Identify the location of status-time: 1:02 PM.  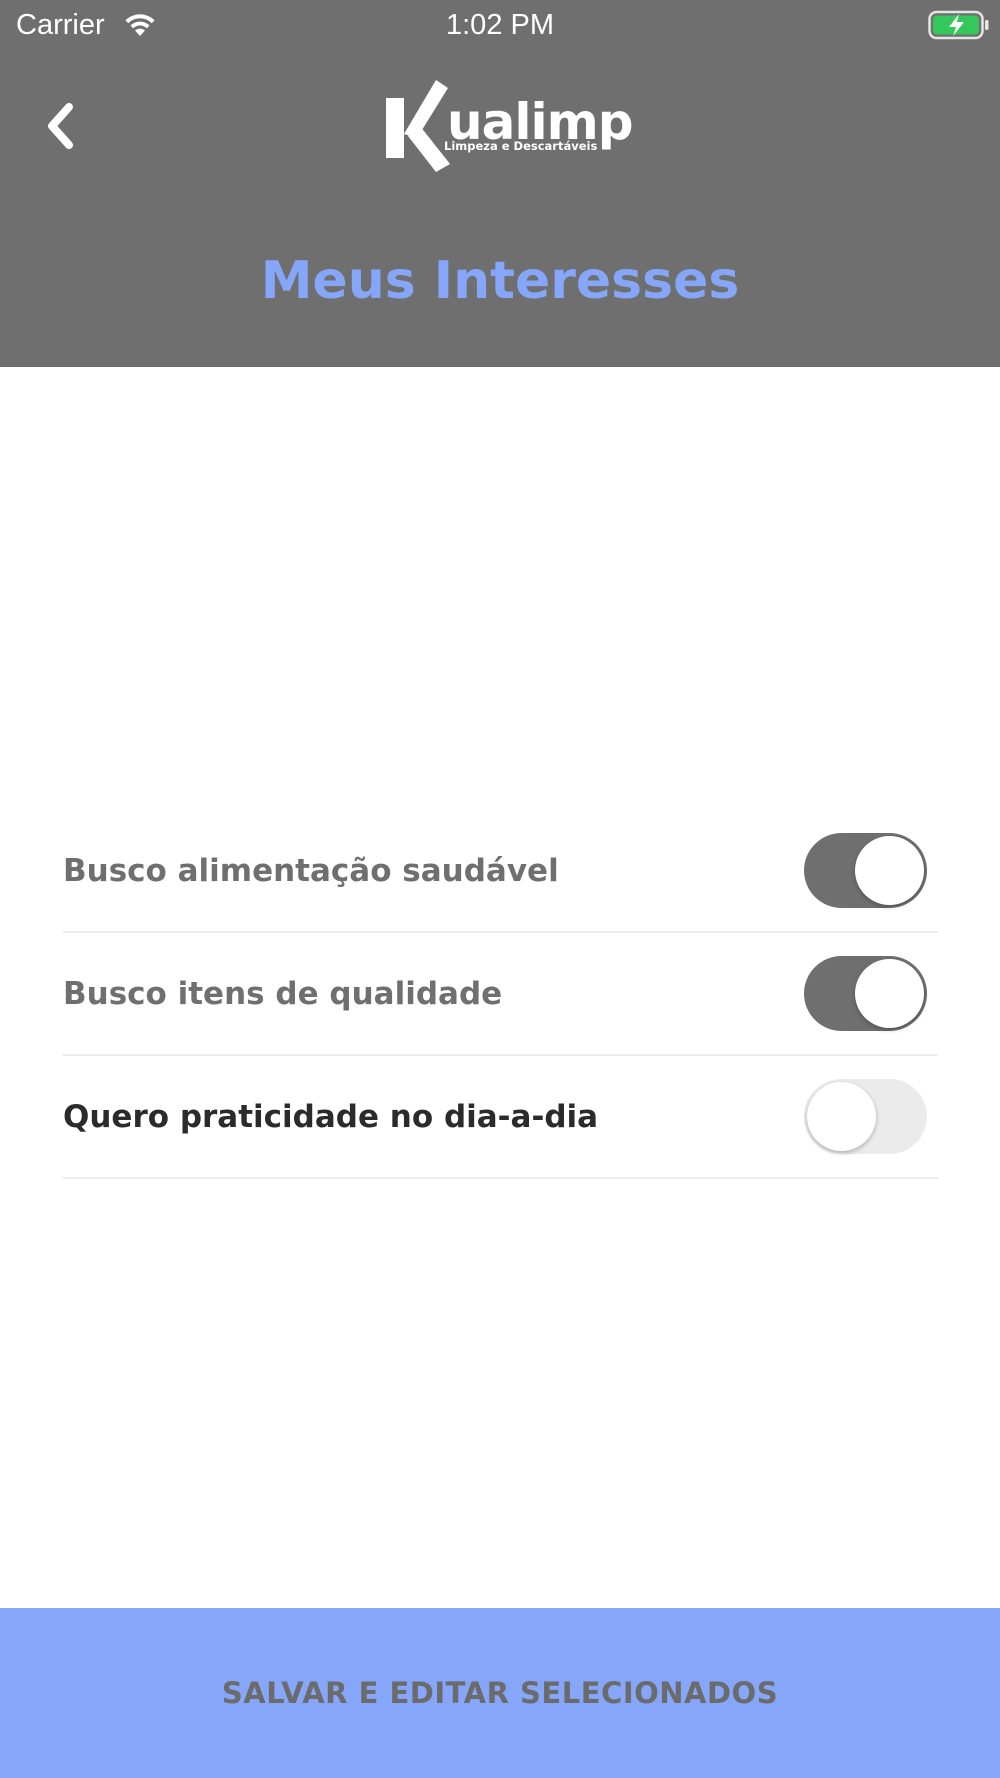
(500, 25).